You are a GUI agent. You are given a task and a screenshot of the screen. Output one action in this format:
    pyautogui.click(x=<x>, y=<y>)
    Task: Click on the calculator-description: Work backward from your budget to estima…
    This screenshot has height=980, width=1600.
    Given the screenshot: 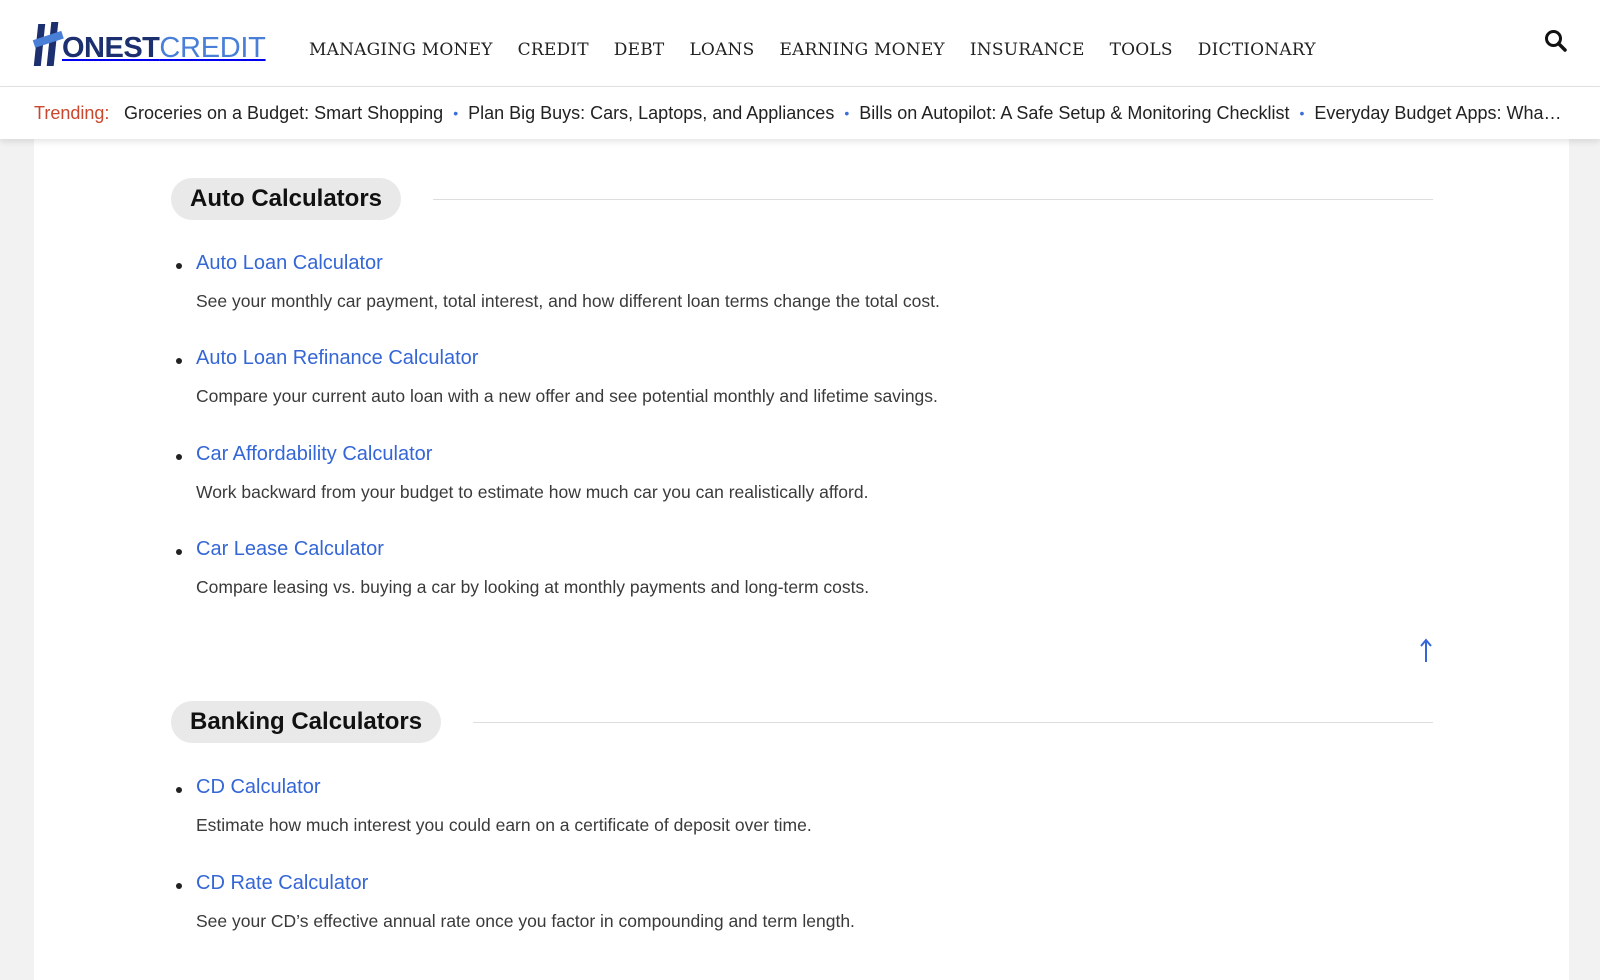 What is the action you would take?
    pyautogui.click(x=532, y=492)
    